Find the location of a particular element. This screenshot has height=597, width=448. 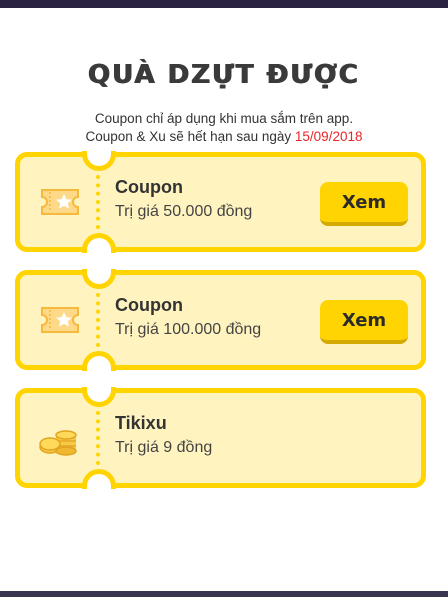

expiry-date: 15/09/2018 is located at coordinates (328, 136).